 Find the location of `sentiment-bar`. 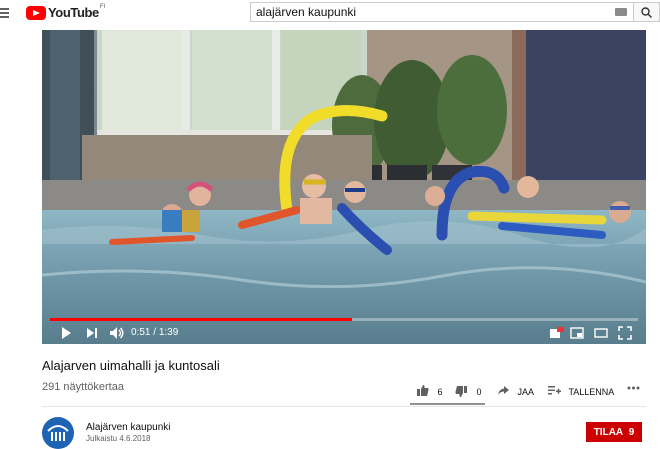

sentiment-bar is located at coordinates (447, 404).